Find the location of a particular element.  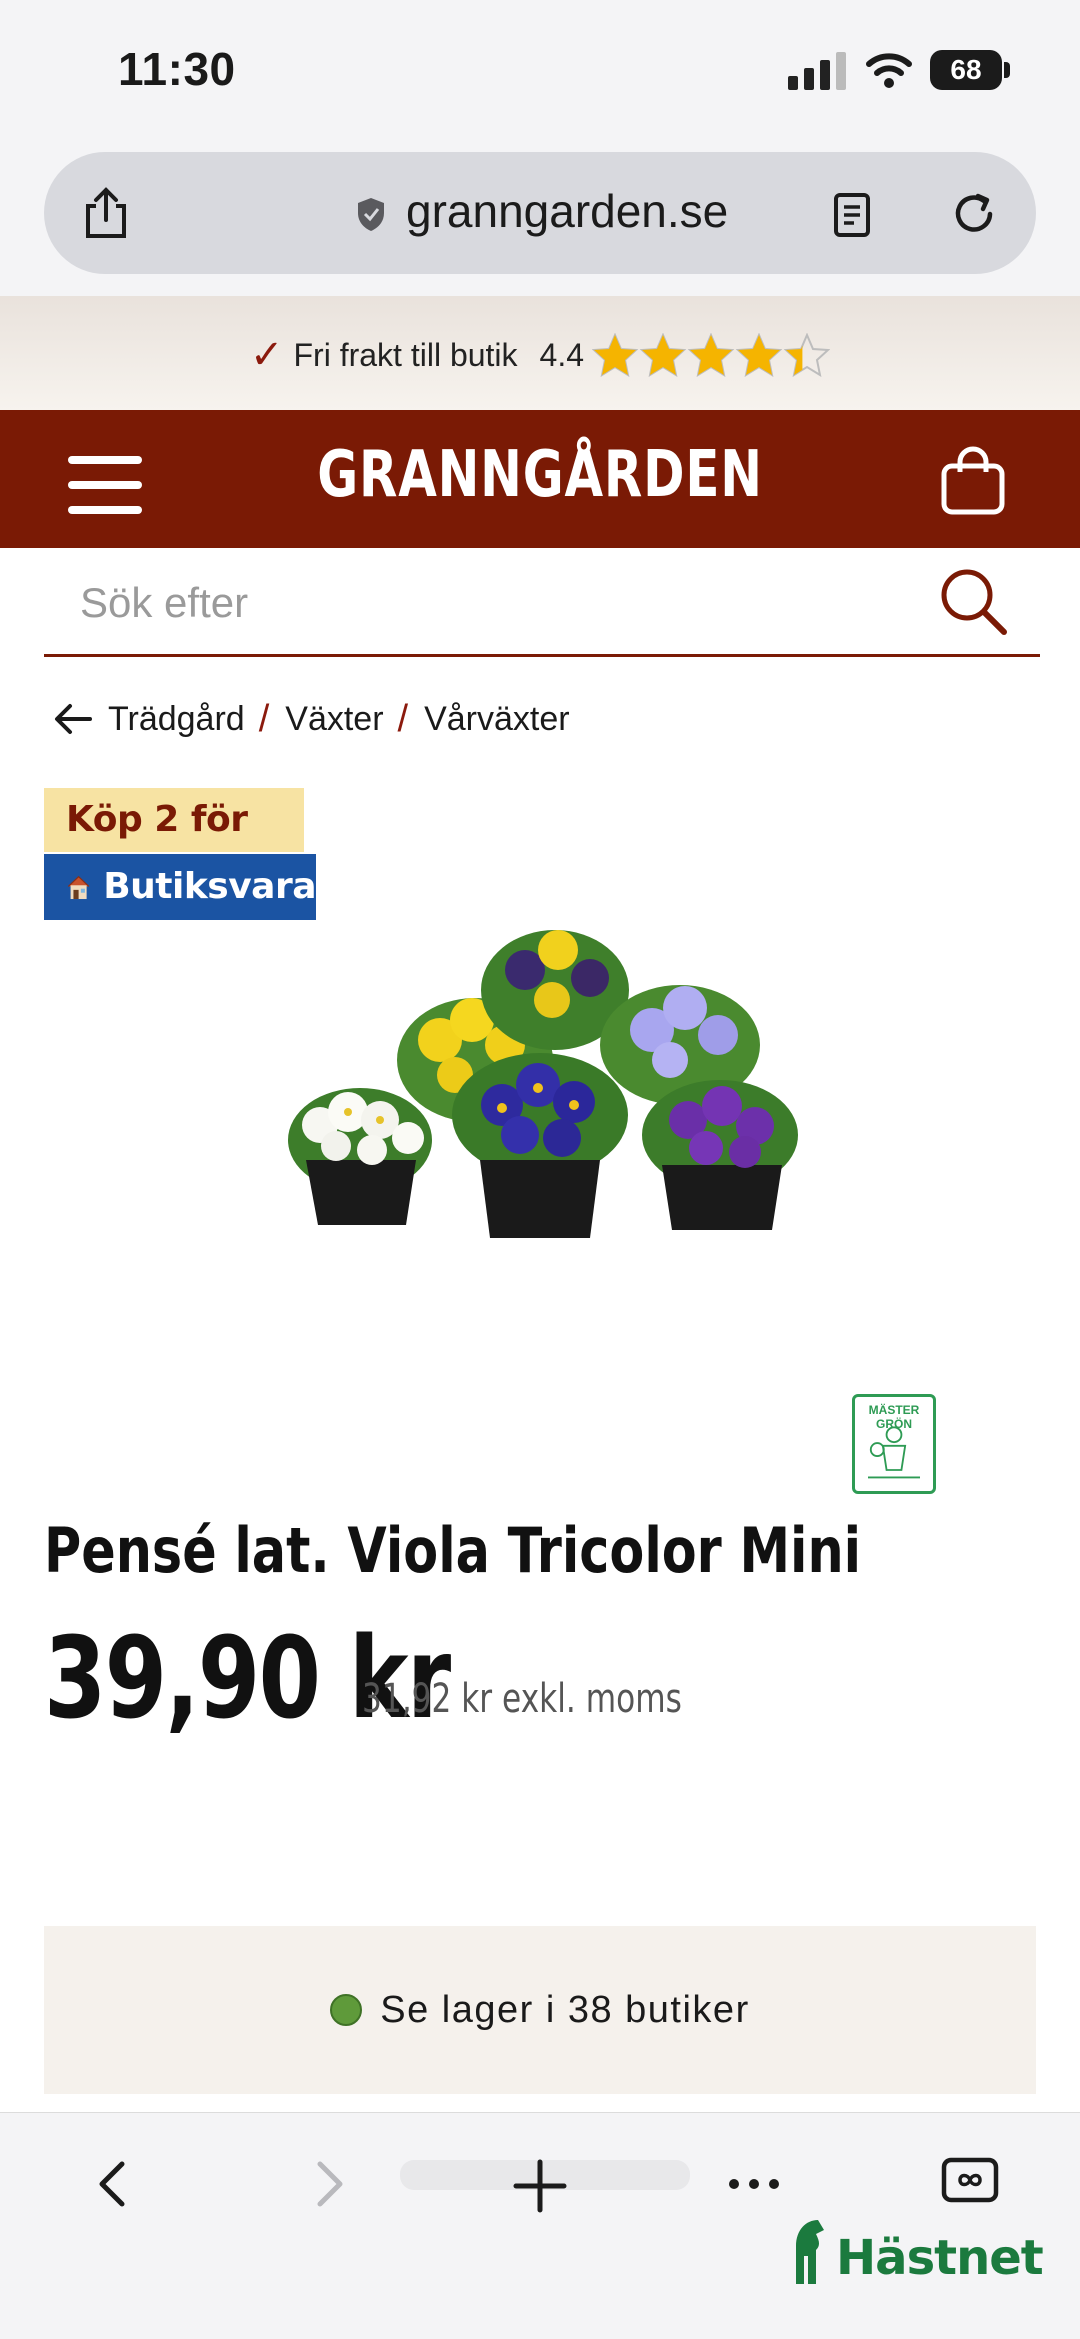

site-logo: GRANNGÅRDEN is located at coordinates (540, 475).